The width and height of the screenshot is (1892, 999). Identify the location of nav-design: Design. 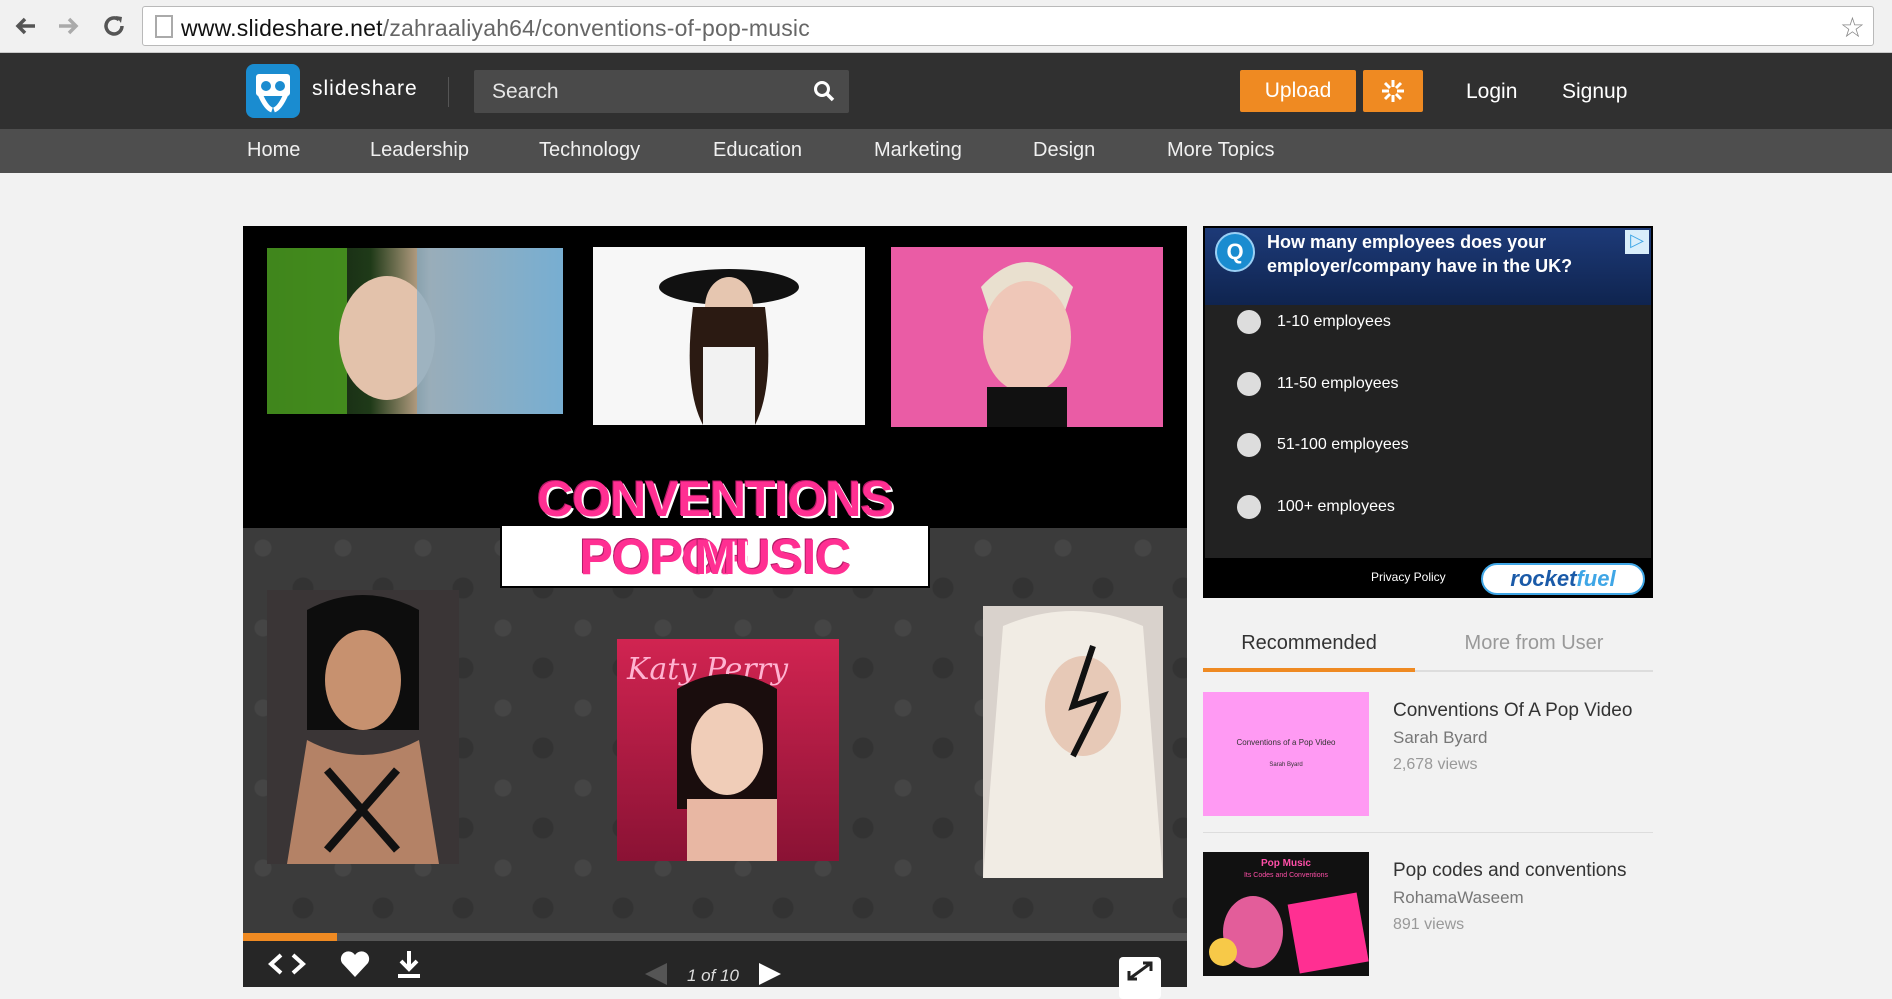
(1064, 150).